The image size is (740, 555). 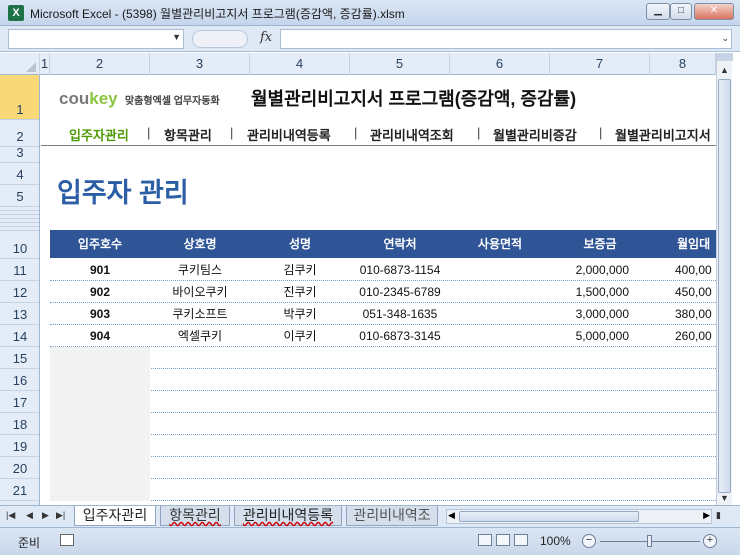 What do you see at coordinates (714, 11) in the screenshot?
I see `close-button: ✕` at bounding box center [714, 11].